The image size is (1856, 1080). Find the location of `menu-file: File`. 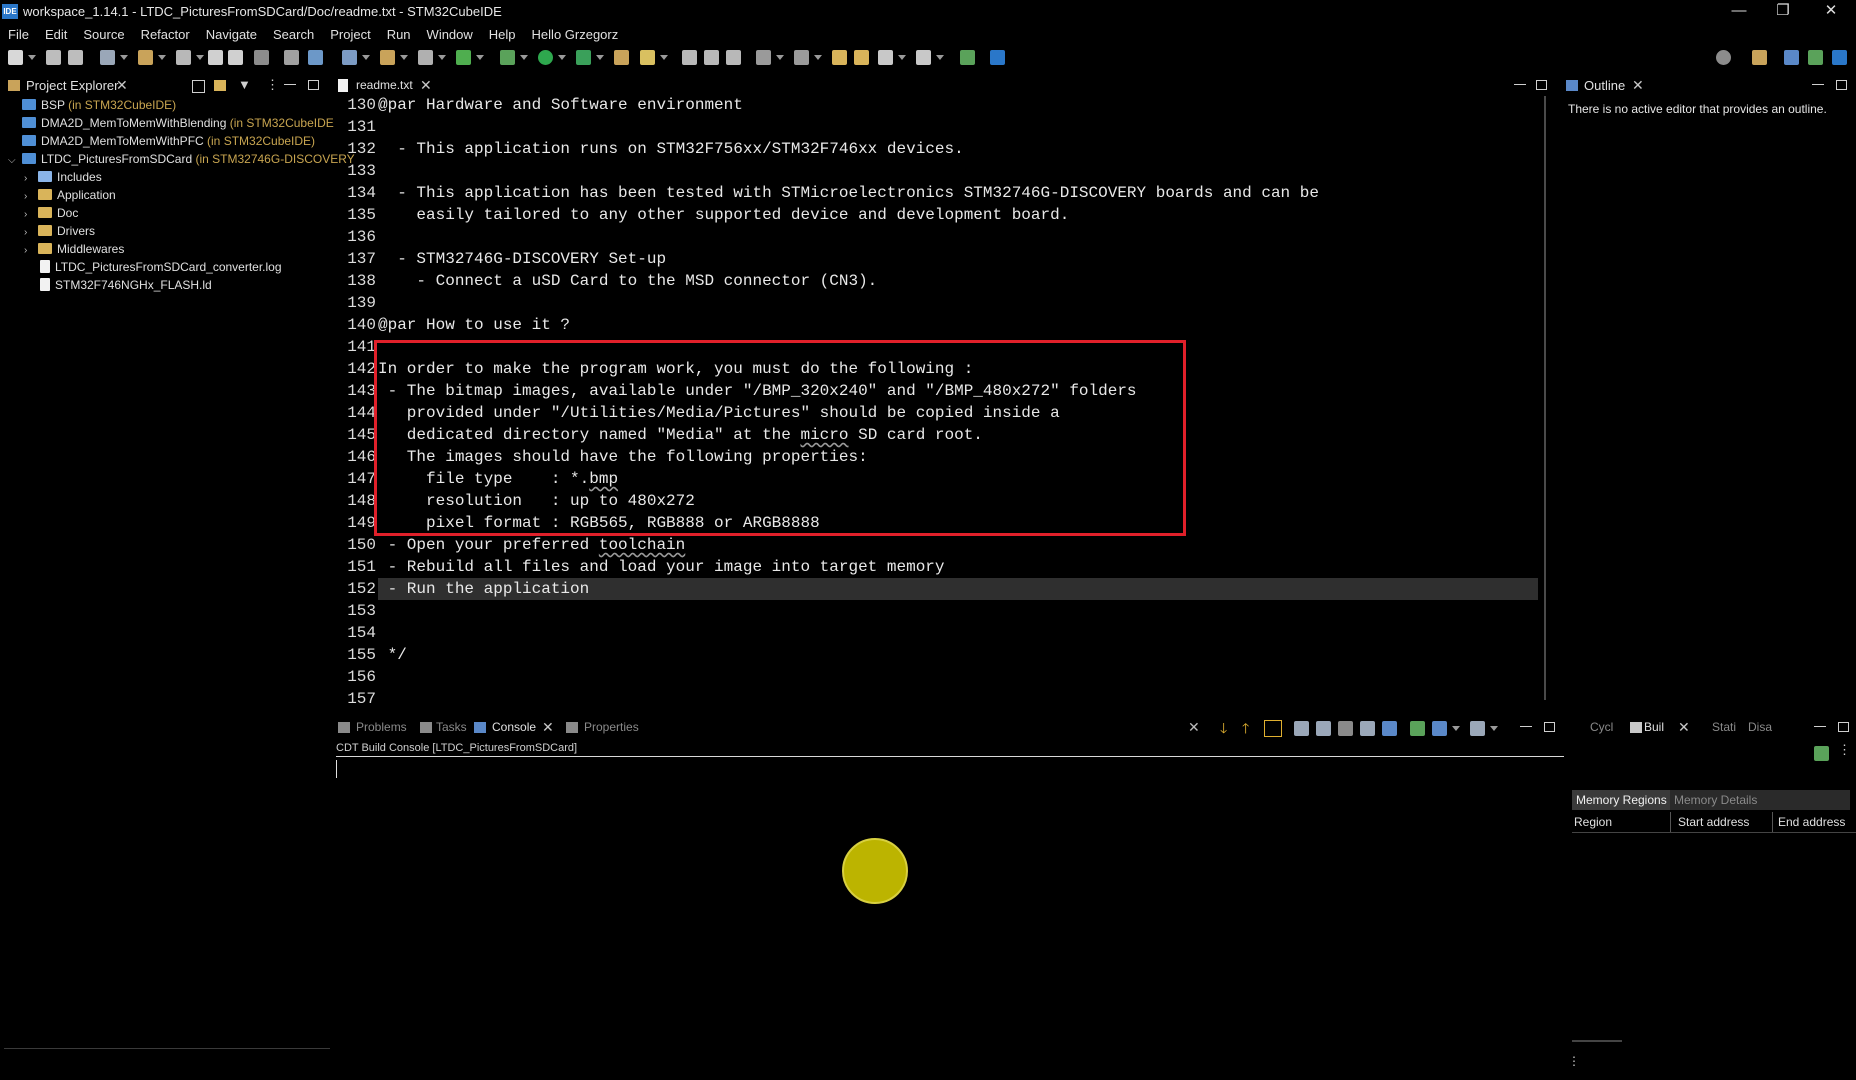

menu-file: File is located at coordinates (18, 35).